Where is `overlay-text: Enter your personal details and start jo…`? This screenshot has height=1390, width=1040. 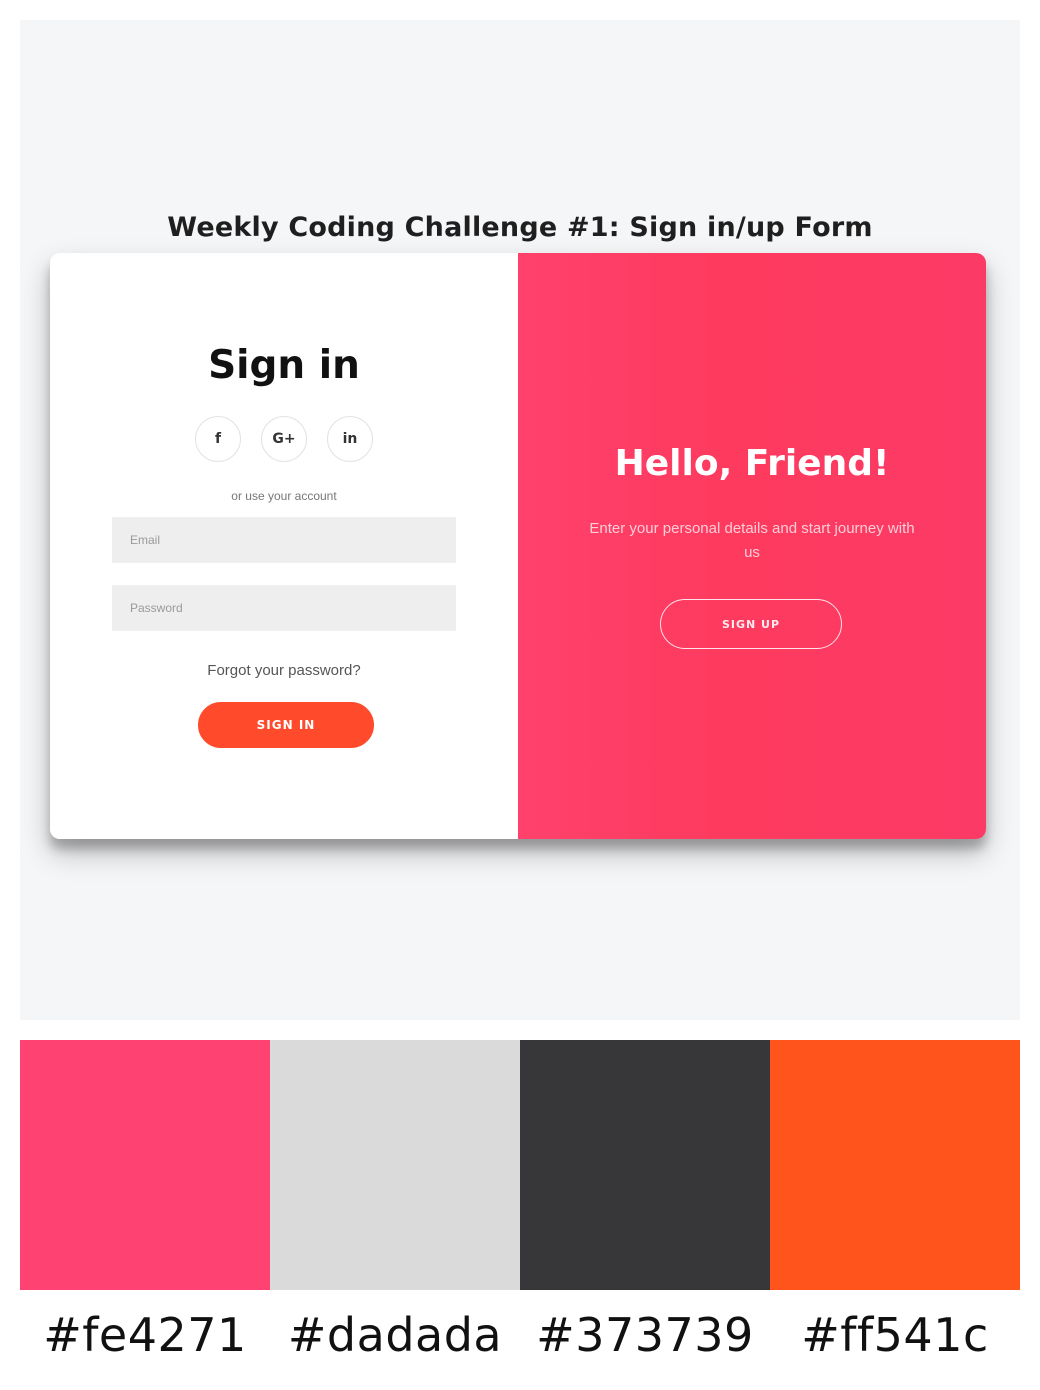
overlay-text: Enter your personal details and start jo… is located at coordinates (752, 540).